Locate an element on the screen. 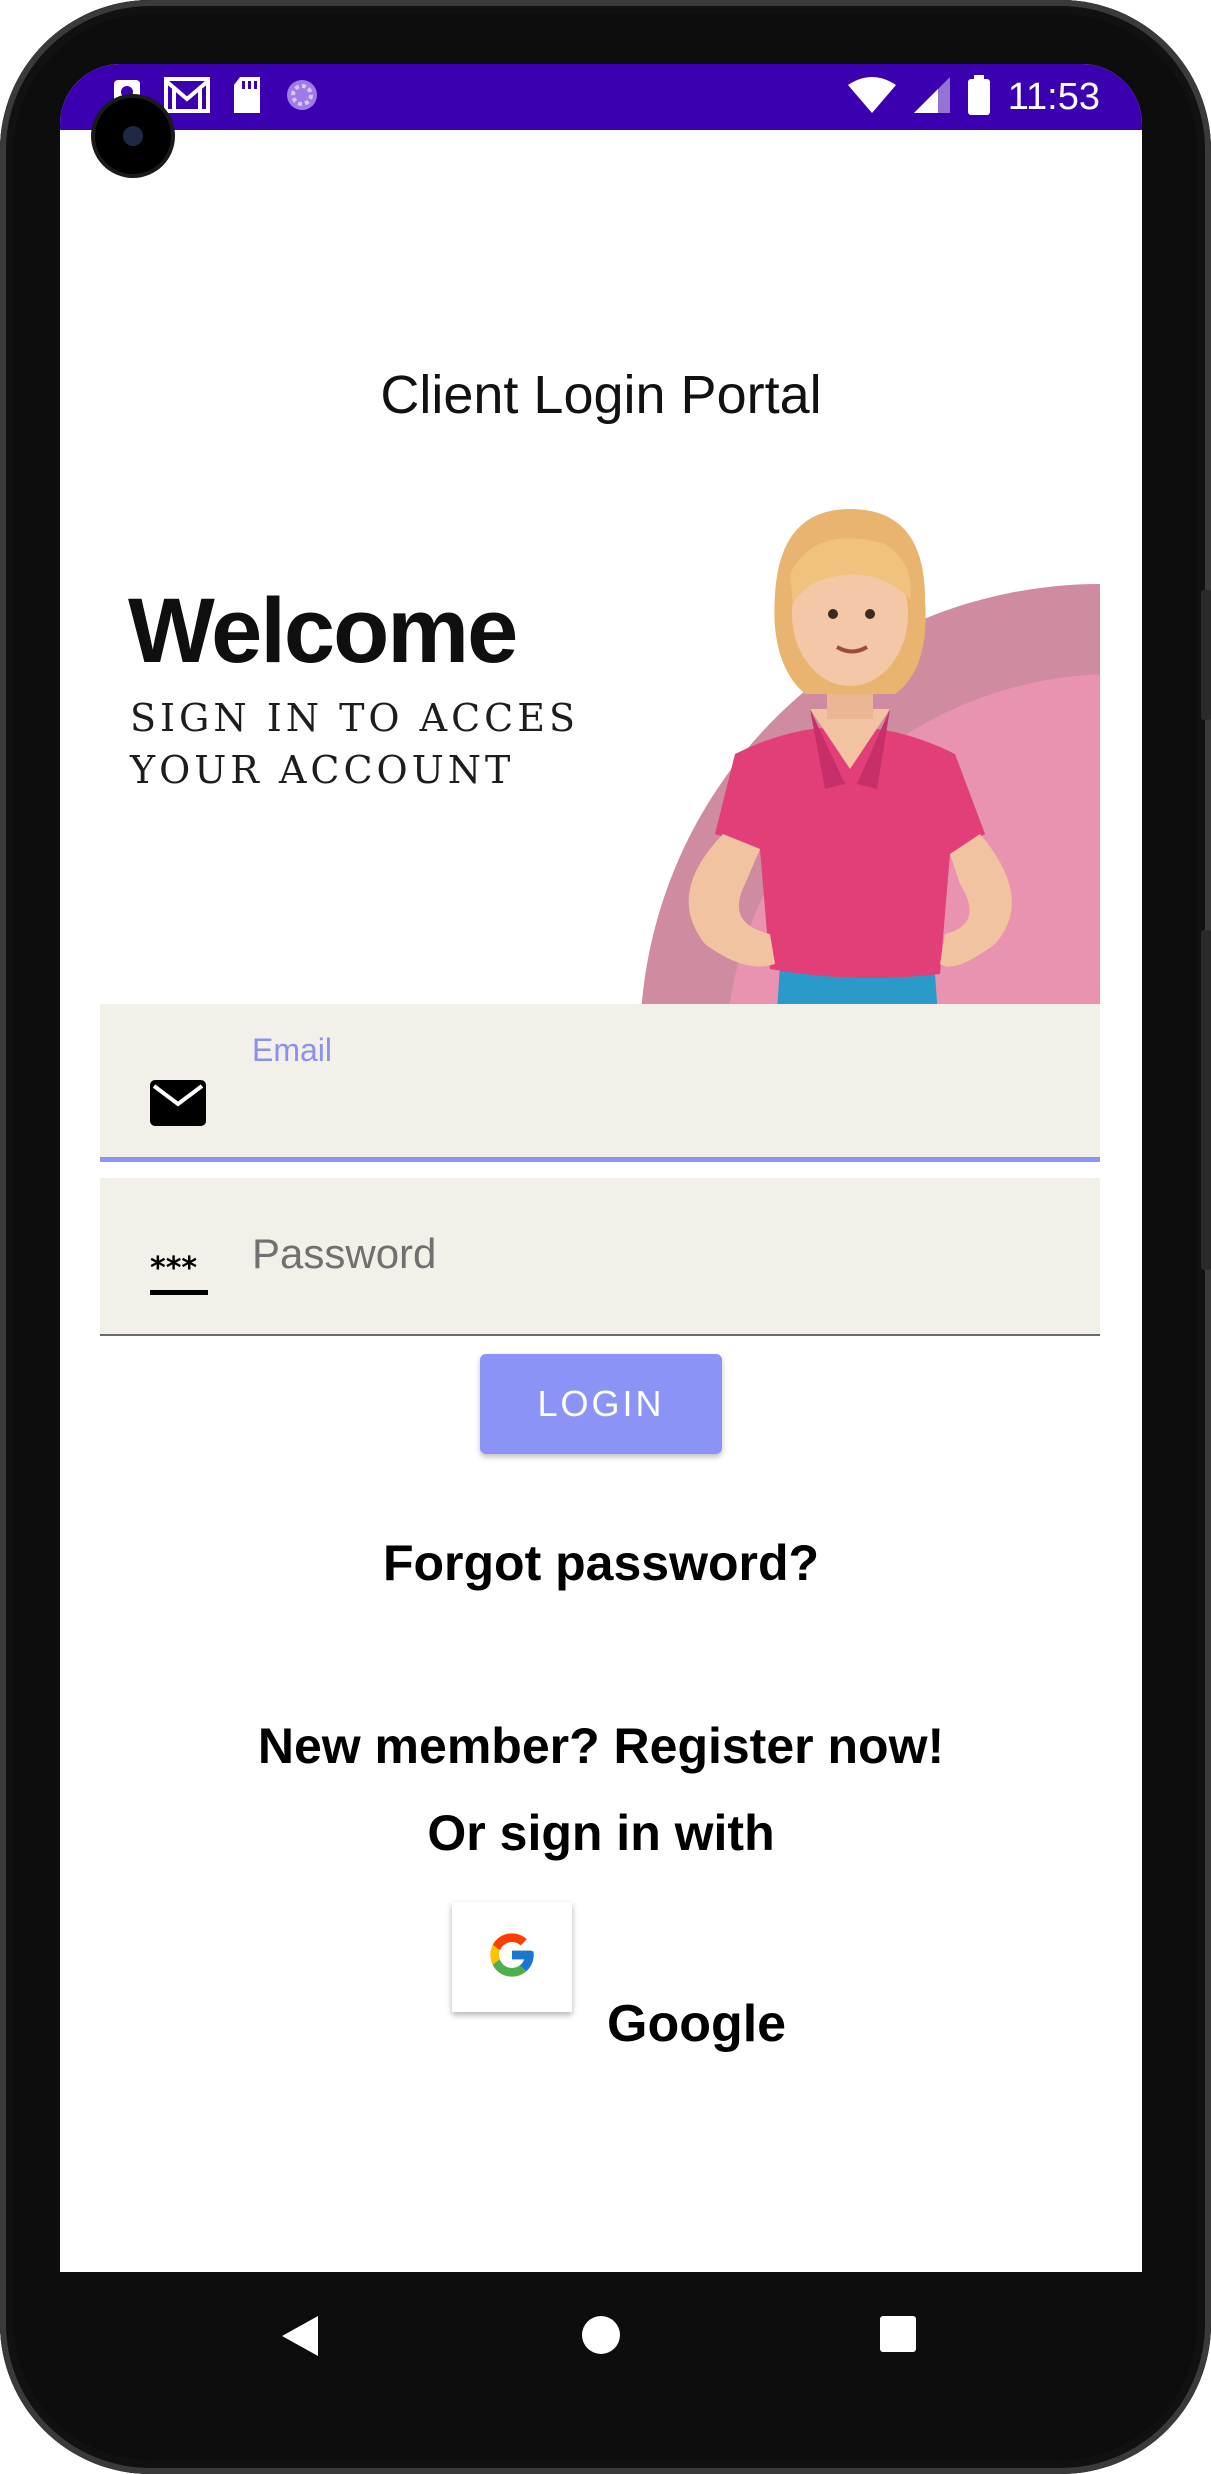 Image resolution: width=1211 pixels, height=2474 pixels. sd-card-icon is located at coordinates (247, 97).